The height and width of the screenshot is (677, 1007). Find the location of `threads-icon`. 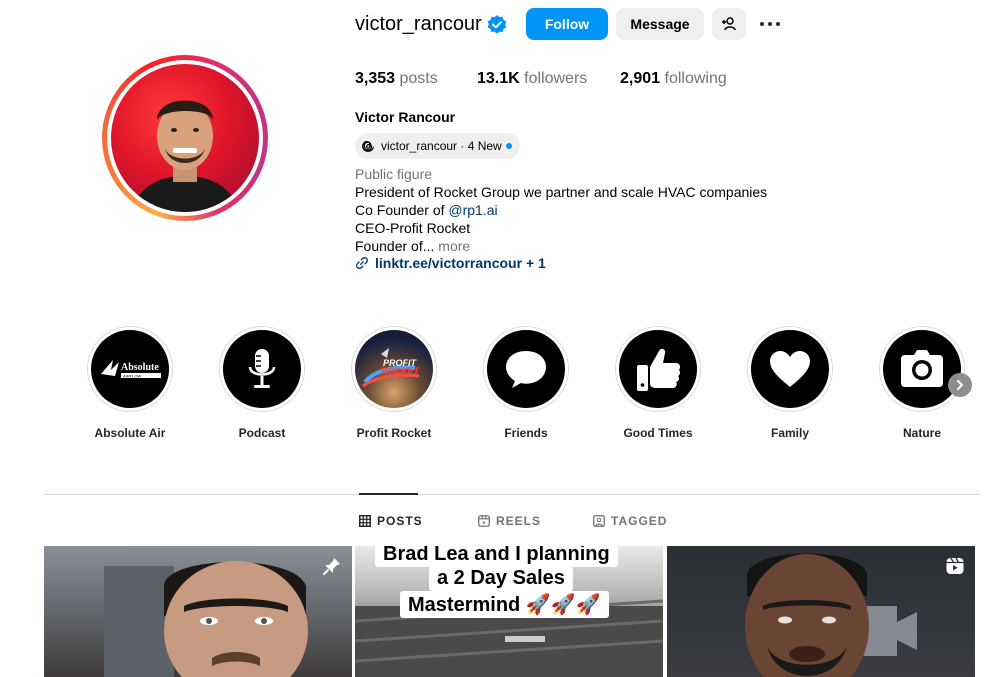

threads-icon is located at coordinates (368, 146).